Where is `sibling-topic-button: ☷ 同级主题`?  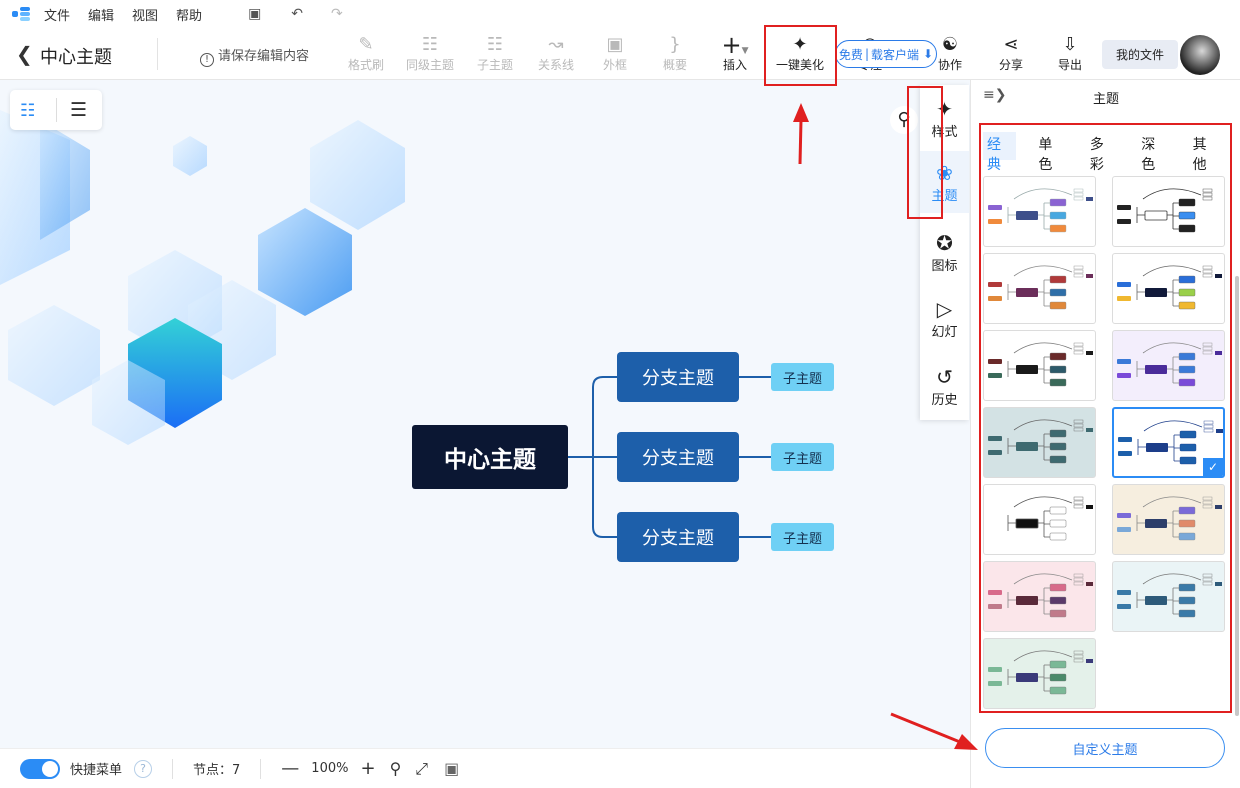 sibling-topic-button: ☷ 同级主题 is located at coordinates (430, 53).